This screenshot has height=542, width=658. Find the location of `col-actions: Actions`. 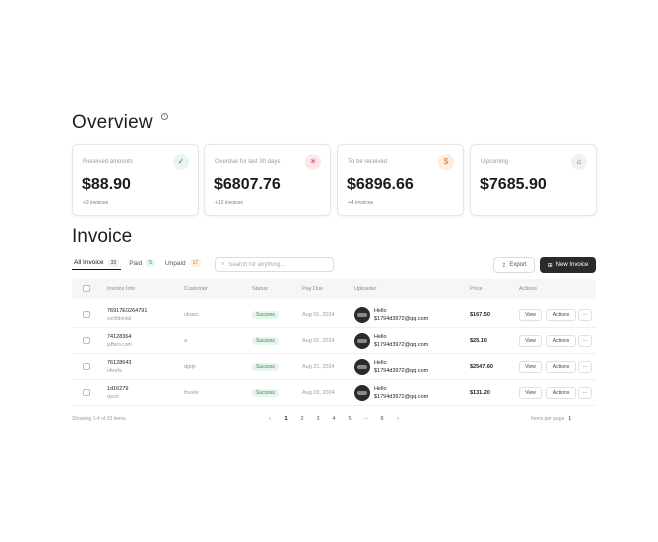

col-actions: Actions is located at coordinates (528, 289).